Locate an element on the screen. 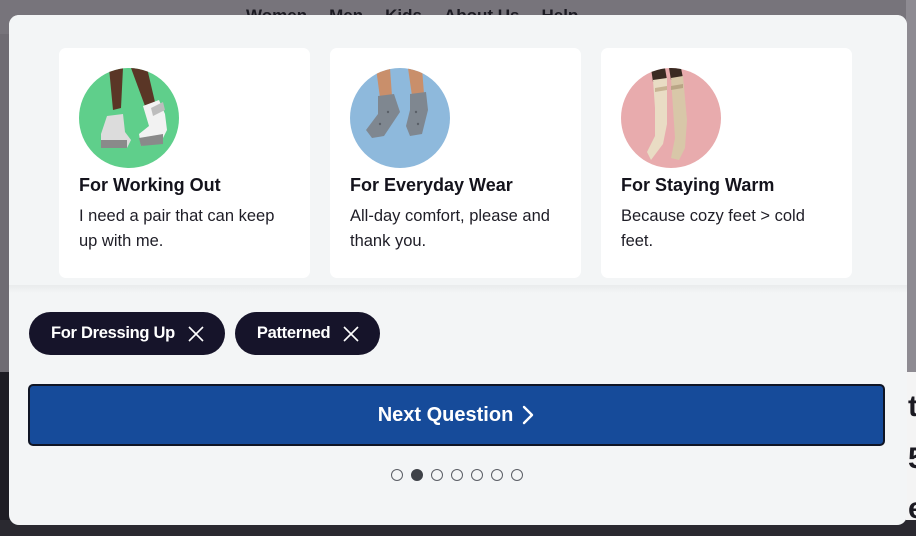 The width and height of the screenshot is (916, 536). card-title: For Staying Warm is located at coordinates (698, 185).